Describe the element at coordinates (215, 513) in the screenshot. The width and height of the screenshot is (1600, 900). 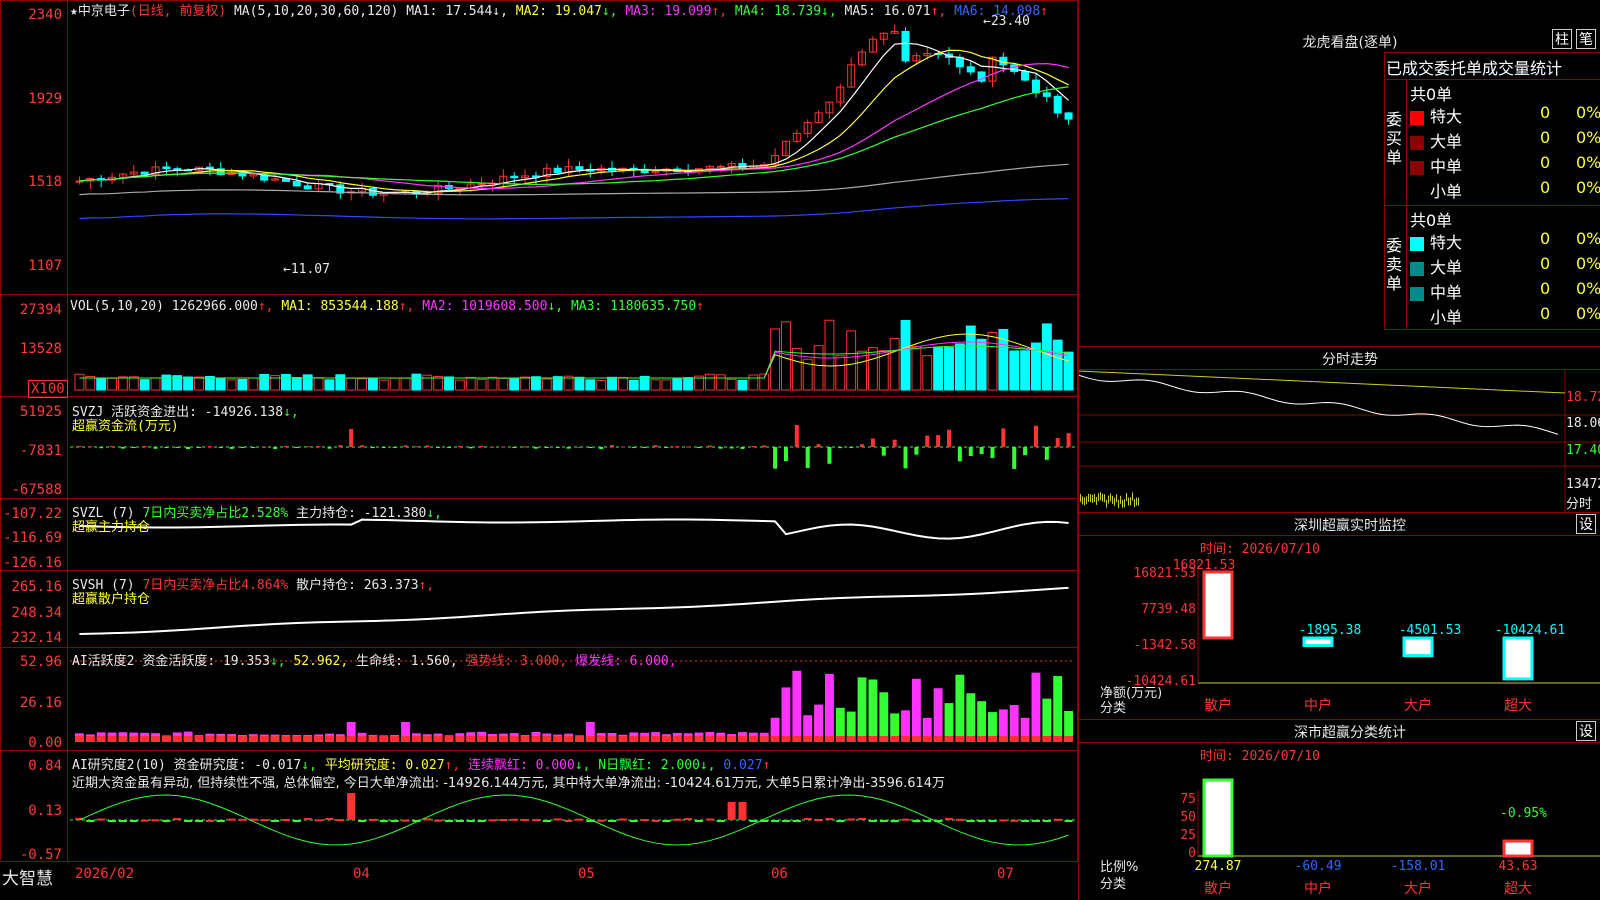
I see `svzl-ratio: 7日内买卖净占比2.528%` at that location.